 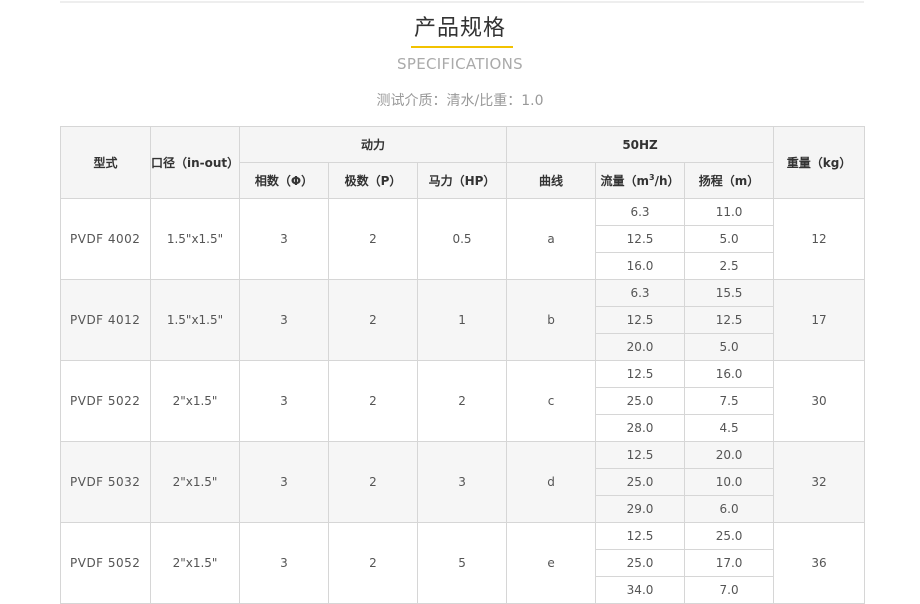 I want to click on cell-weight: 36, so click(x=819, y=563).